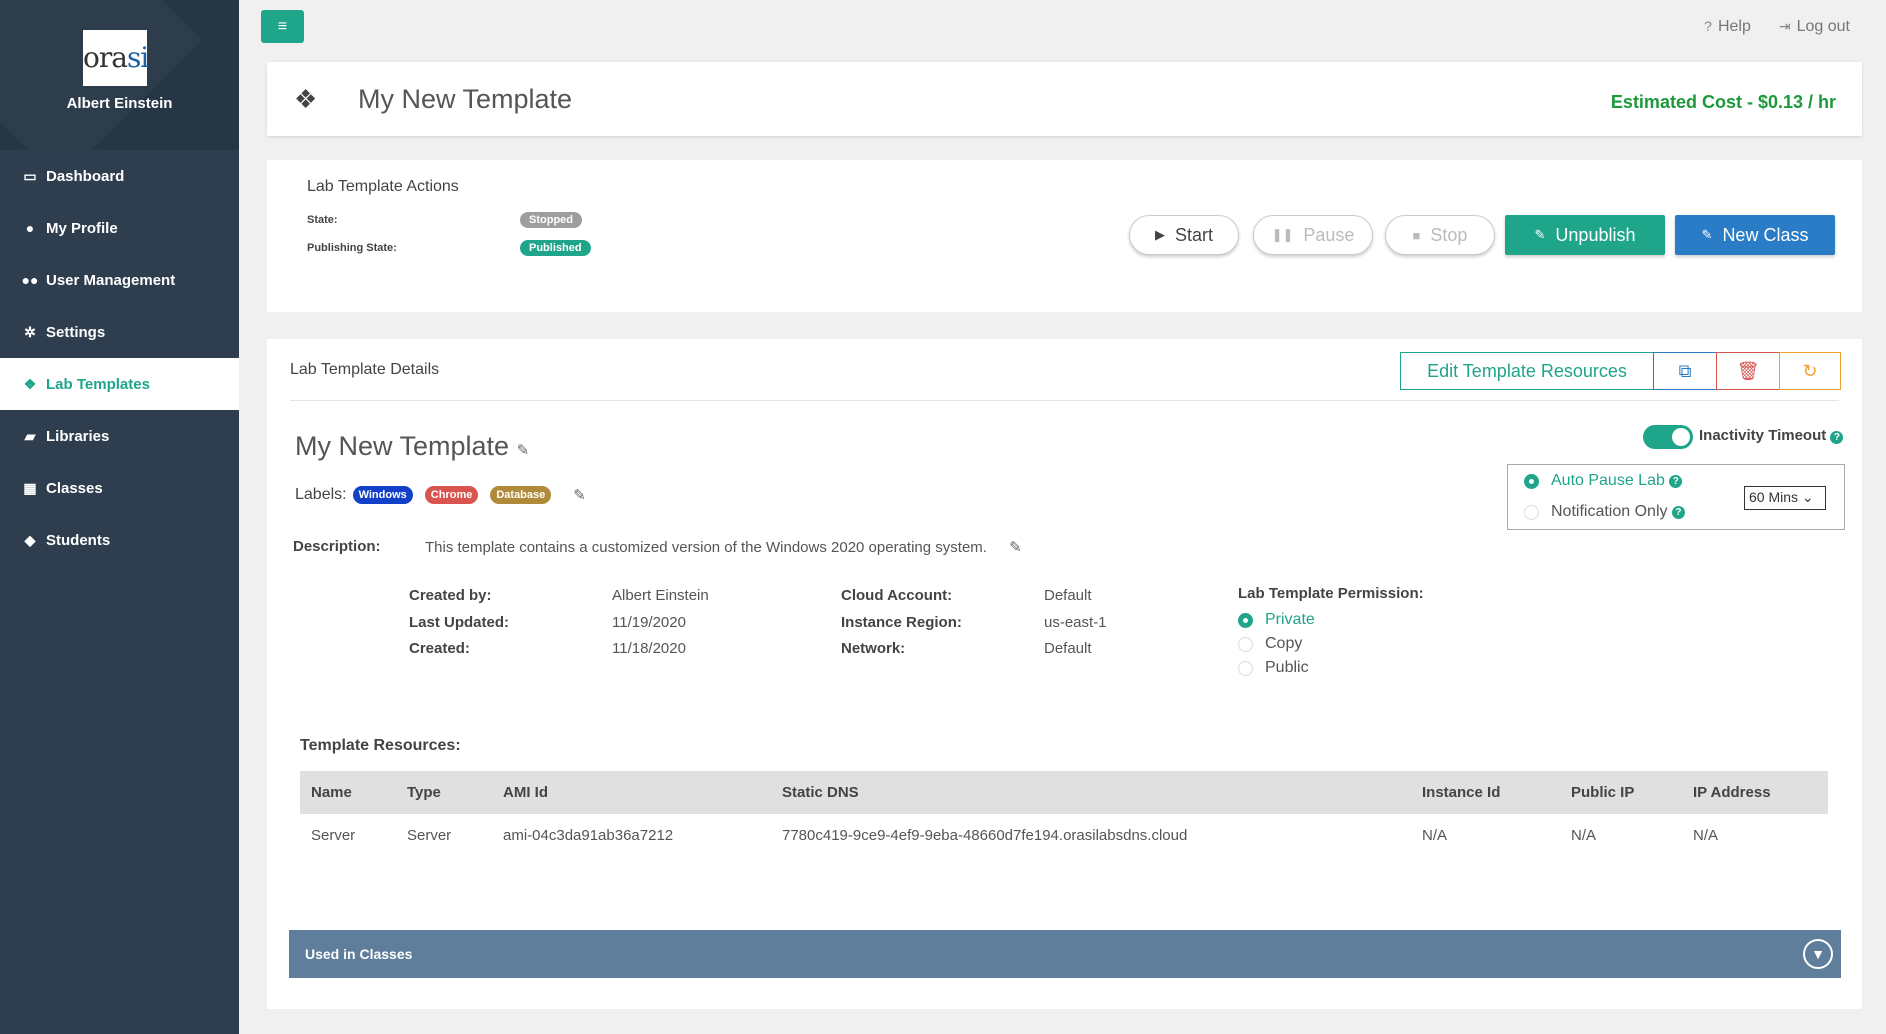 Image resolution: width=1886 pixels, height=1034 pixels. What do you see at coordinates (30, 280) in the screenshot?
I see `users-icon: ●●` at bounding box center [30, 280].